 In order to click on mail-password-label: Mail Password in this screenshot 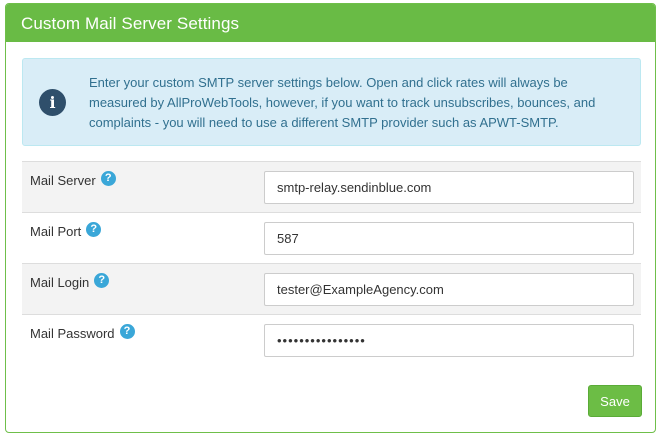, I will do `click(72, 333)`.